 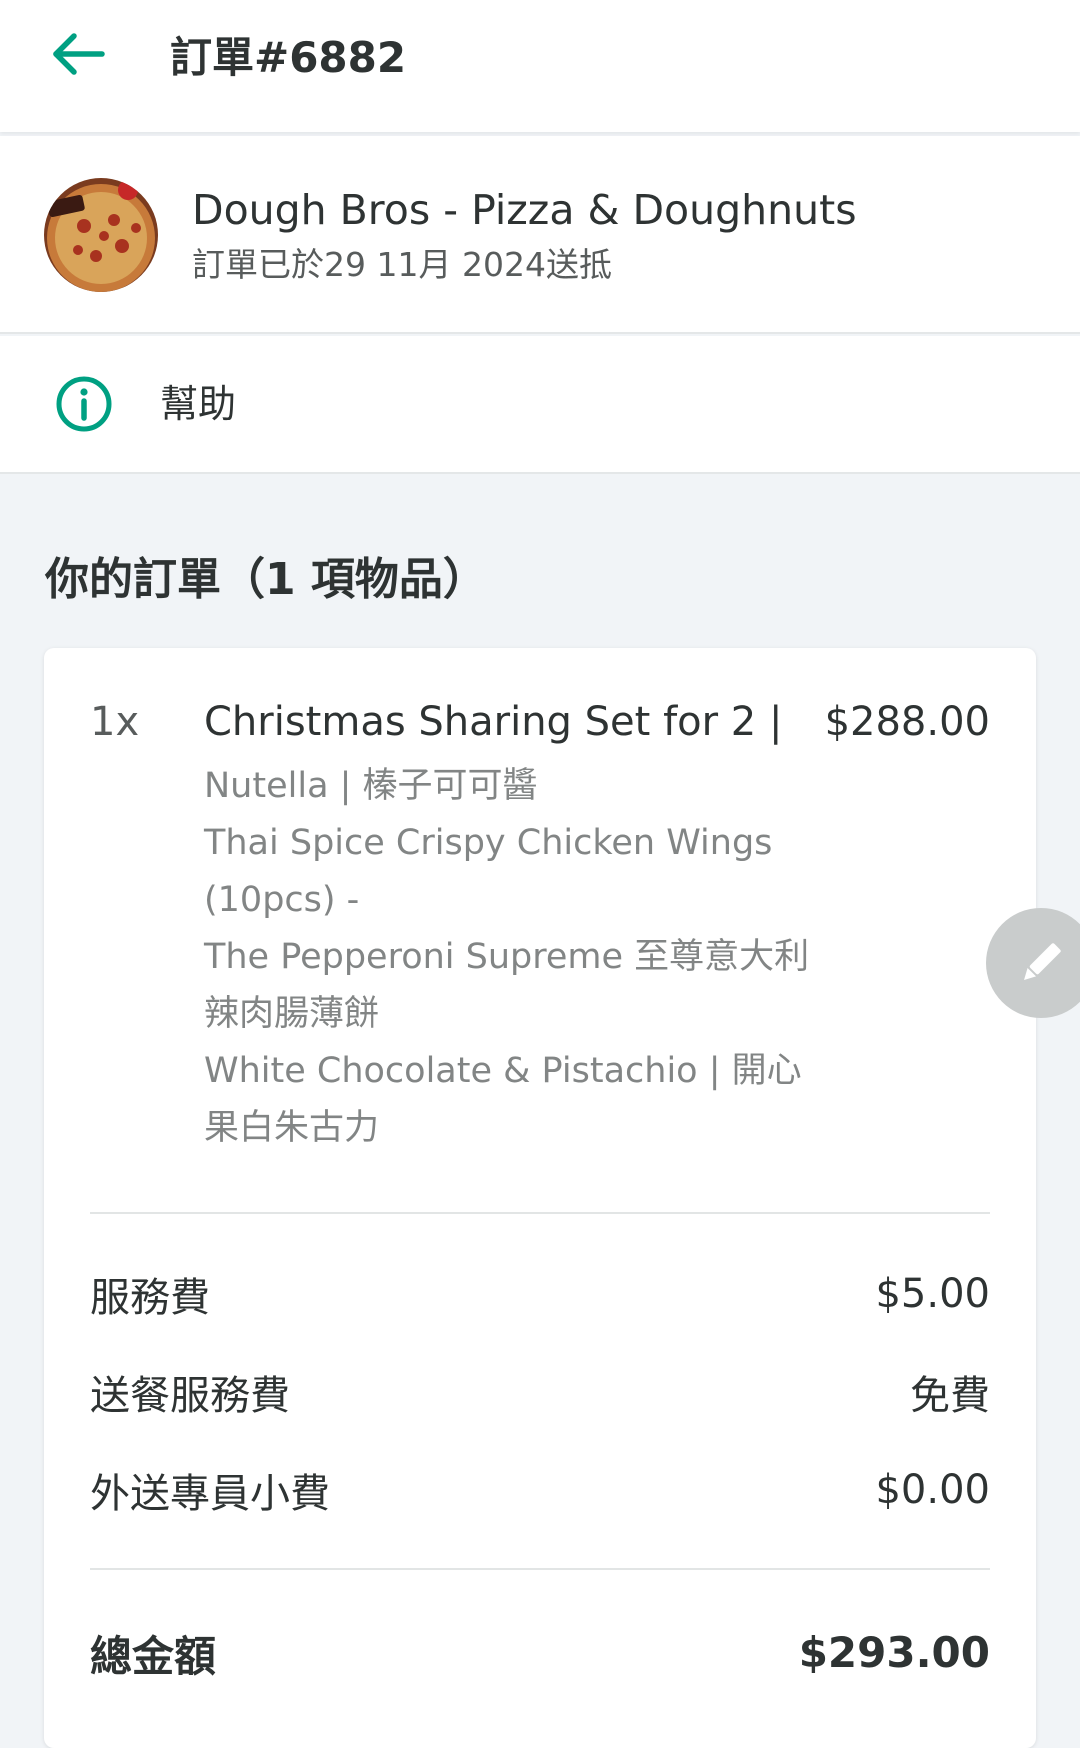 What do you see at coordinates (907, 722) in the screenshot?
I see `item-price: $288.00` at bounding box center [907, 722].